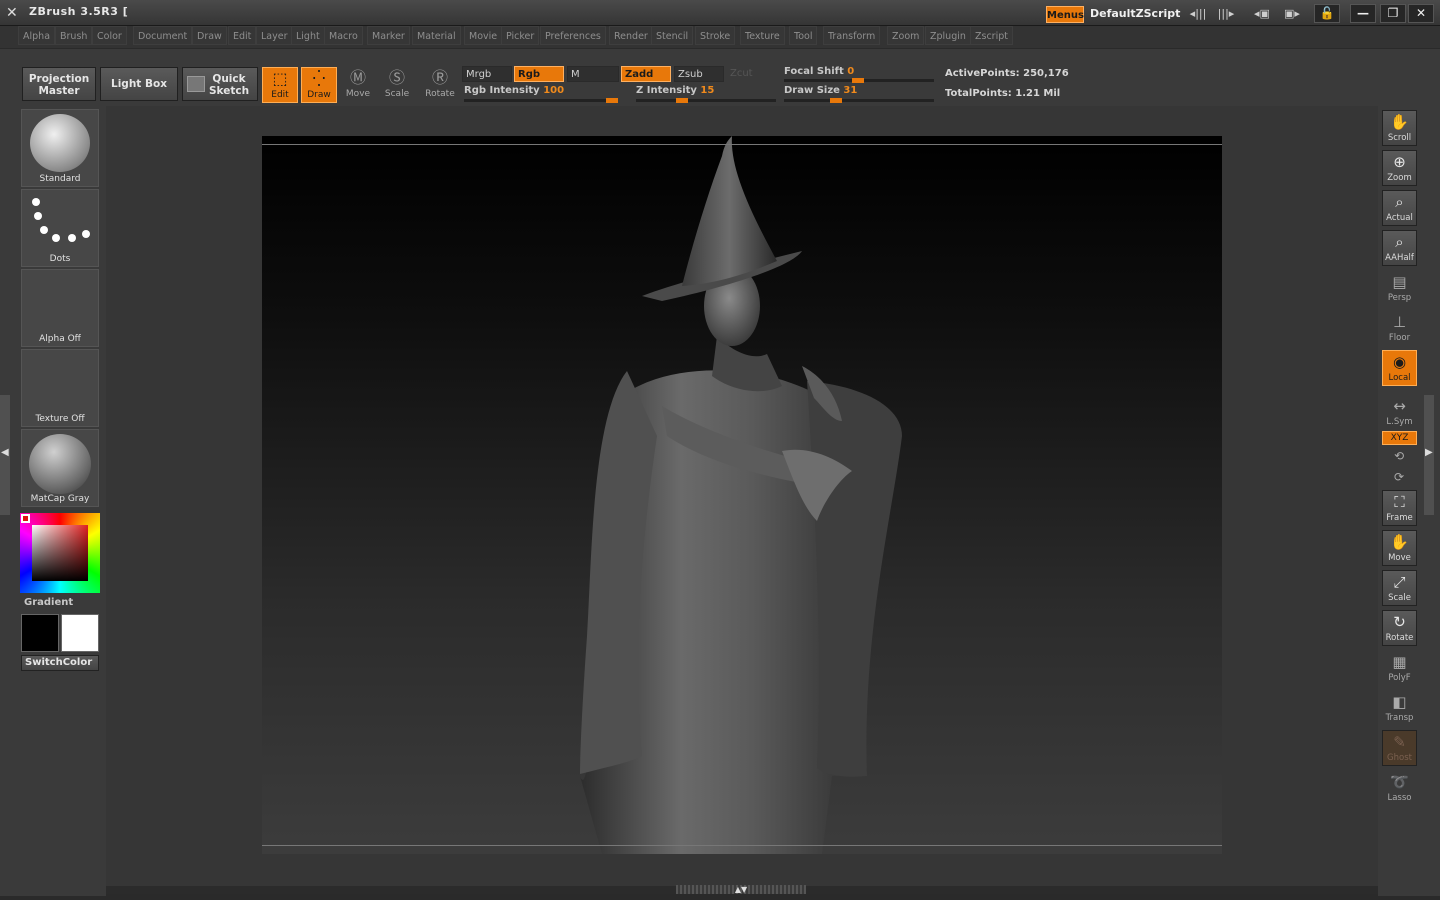  Describe the element at coordinates (819, 71) in the screenshot. I see `focal-shift-slider: Focal Shift 0` at that location.